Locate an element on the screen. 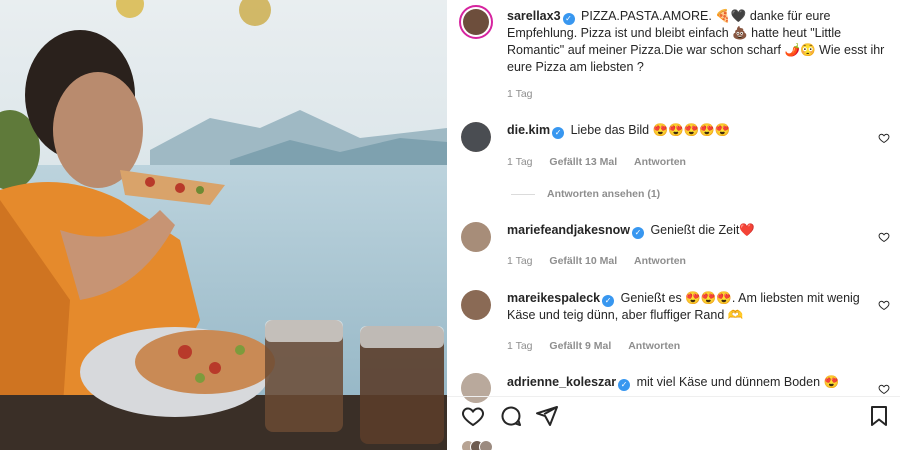 The height and width of the screenshot is (450, 900). save-button is located at coordinates (879, 416).